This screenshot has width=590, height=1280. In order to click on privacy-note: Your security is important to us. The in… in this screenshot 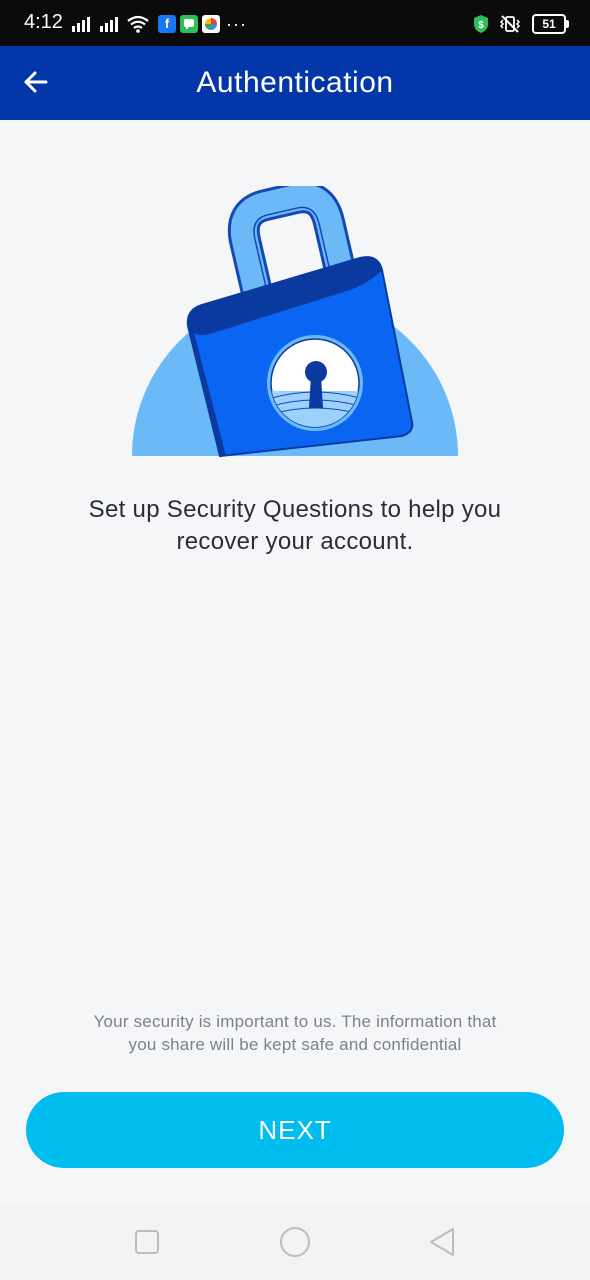, I will do `click(295, 1033)`.